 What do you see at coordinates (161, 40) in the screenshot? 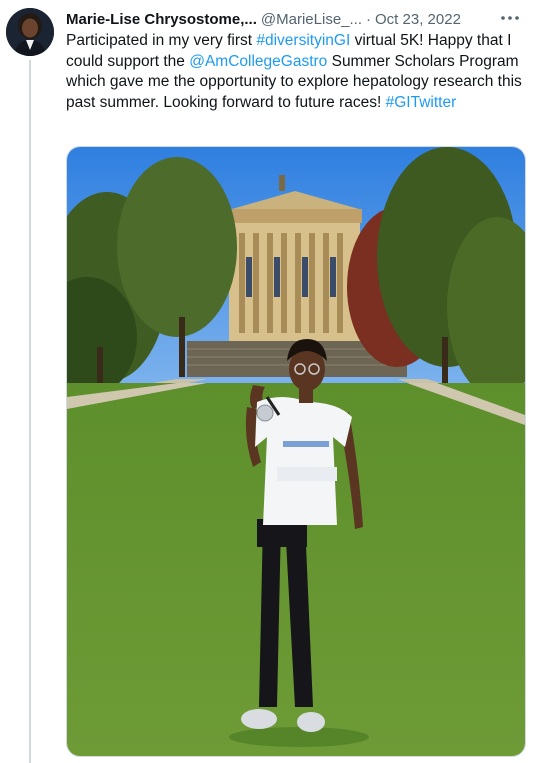
I see `tweet-text-part-1: Participated in my very first` at bounding box center [161, 40].